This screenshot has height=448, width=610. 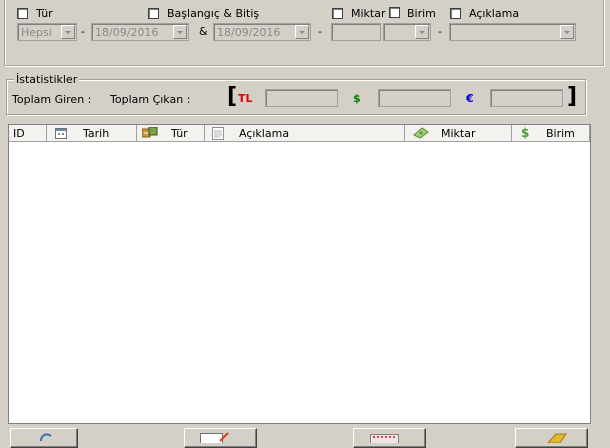 What do you see at coordinates (560, 133) in the screenshot?
I see `column-header-label: Birim` at bounding box center [560, 133].